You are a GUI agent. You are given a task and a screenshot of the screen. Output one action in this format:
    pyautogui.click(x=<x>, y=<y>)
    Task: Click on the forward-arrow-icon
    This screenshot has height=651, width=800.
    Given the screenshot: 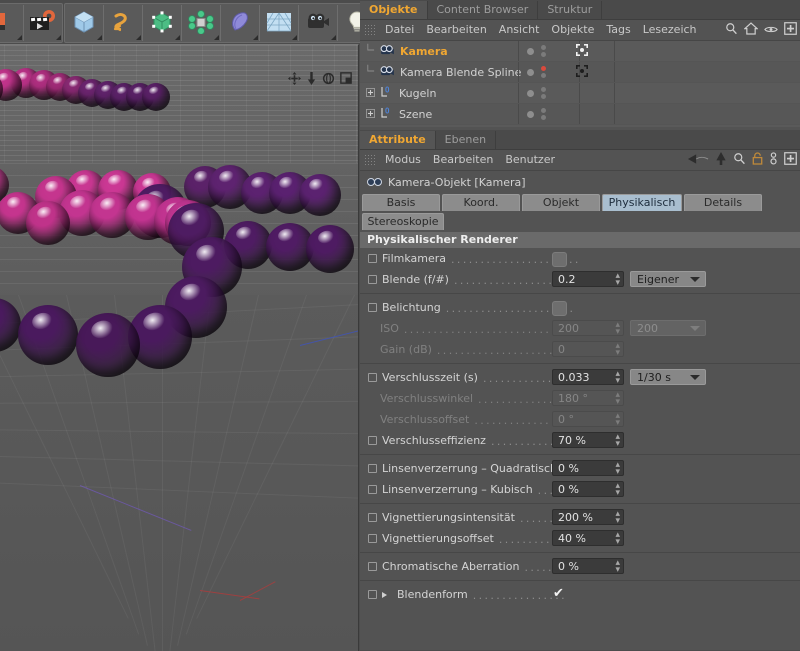 What is the action you would take?
    pyautogui.click(x=721, y=160)
    